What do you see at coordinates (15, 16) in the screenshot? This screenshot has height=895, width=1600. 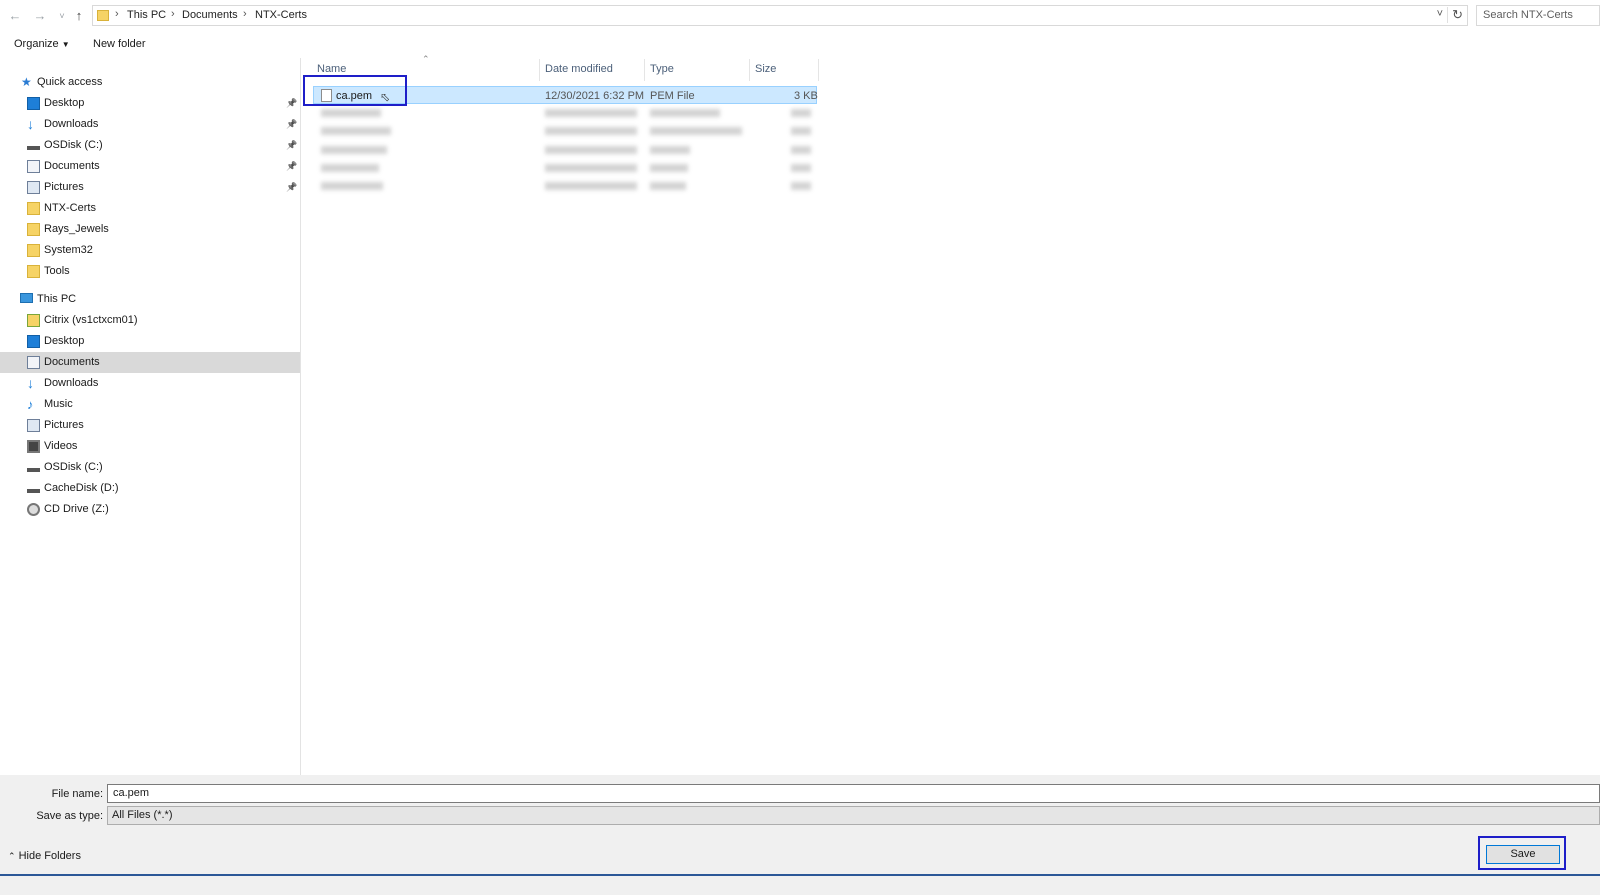 I see `back-icon: ←` at bounding box center [15, 16].